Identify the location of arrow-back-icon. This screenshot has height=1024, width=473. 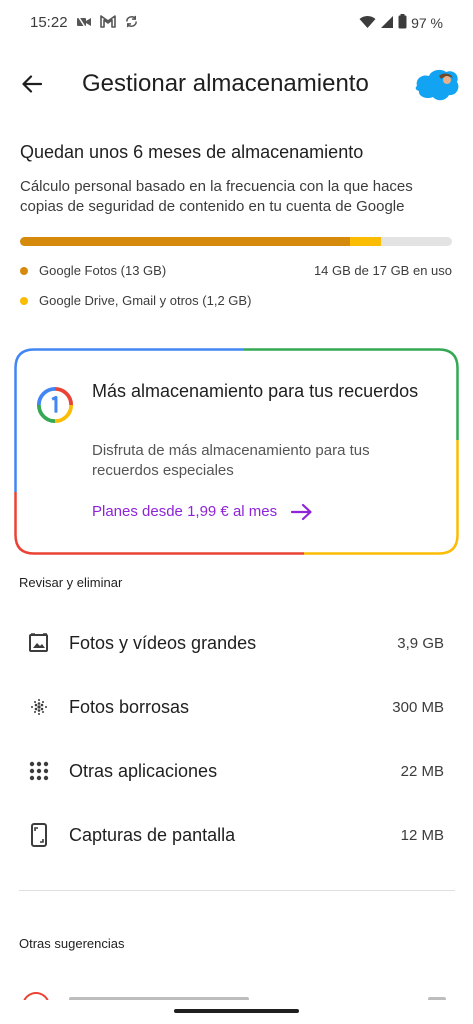
(32, 84).